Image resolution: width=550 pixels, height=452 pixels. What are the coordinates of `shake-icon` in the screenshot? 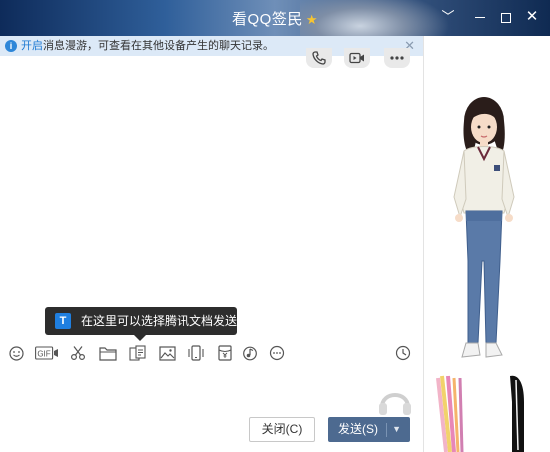 It's located at (196, 353).